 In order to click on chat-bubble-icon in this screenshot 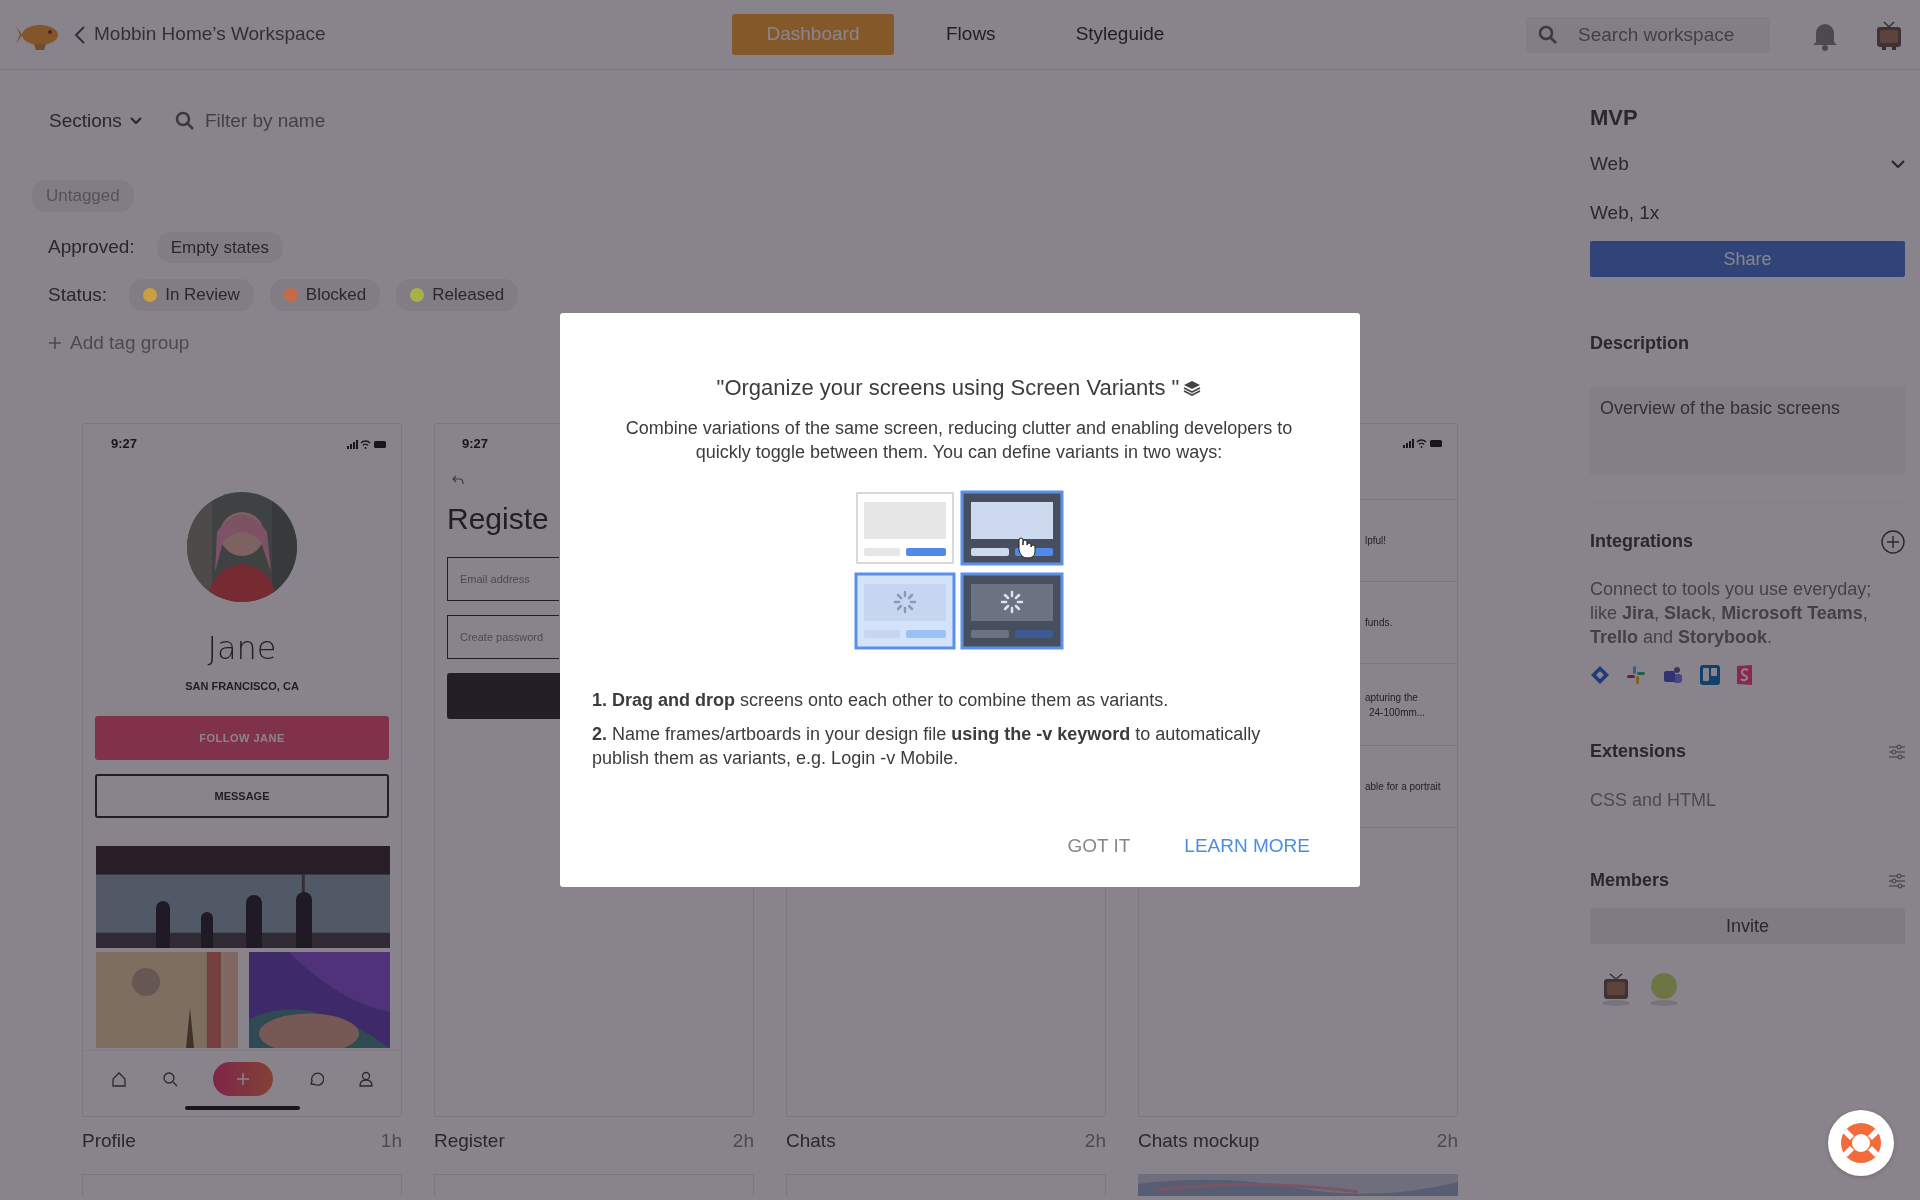, I will do `click(316, 1078)`.